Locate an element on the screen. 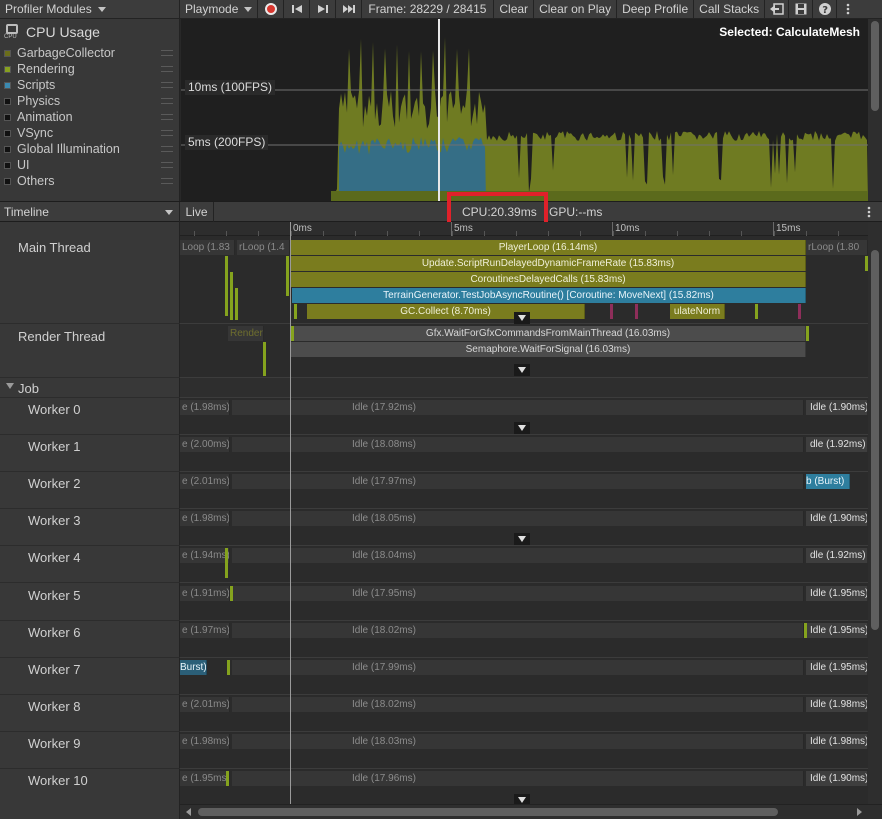 The height and width of the screenshot is (819, 882). worker-prev-frame-bar: e (1.97ms) is located at coordinates (205, 630).